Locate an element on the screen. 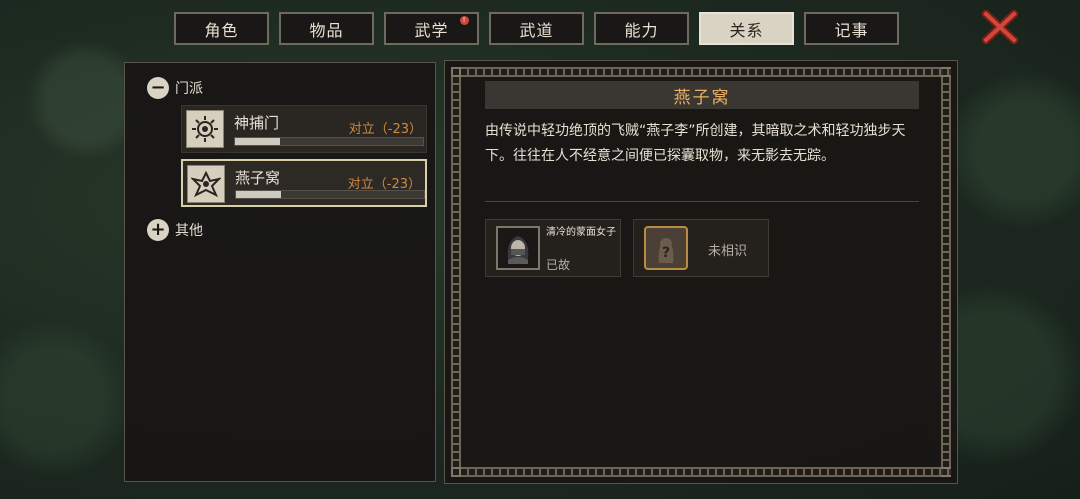 This screenshot has width=1080, height=499. unknown-question-icon: ? is located at coordinates (666, 248).